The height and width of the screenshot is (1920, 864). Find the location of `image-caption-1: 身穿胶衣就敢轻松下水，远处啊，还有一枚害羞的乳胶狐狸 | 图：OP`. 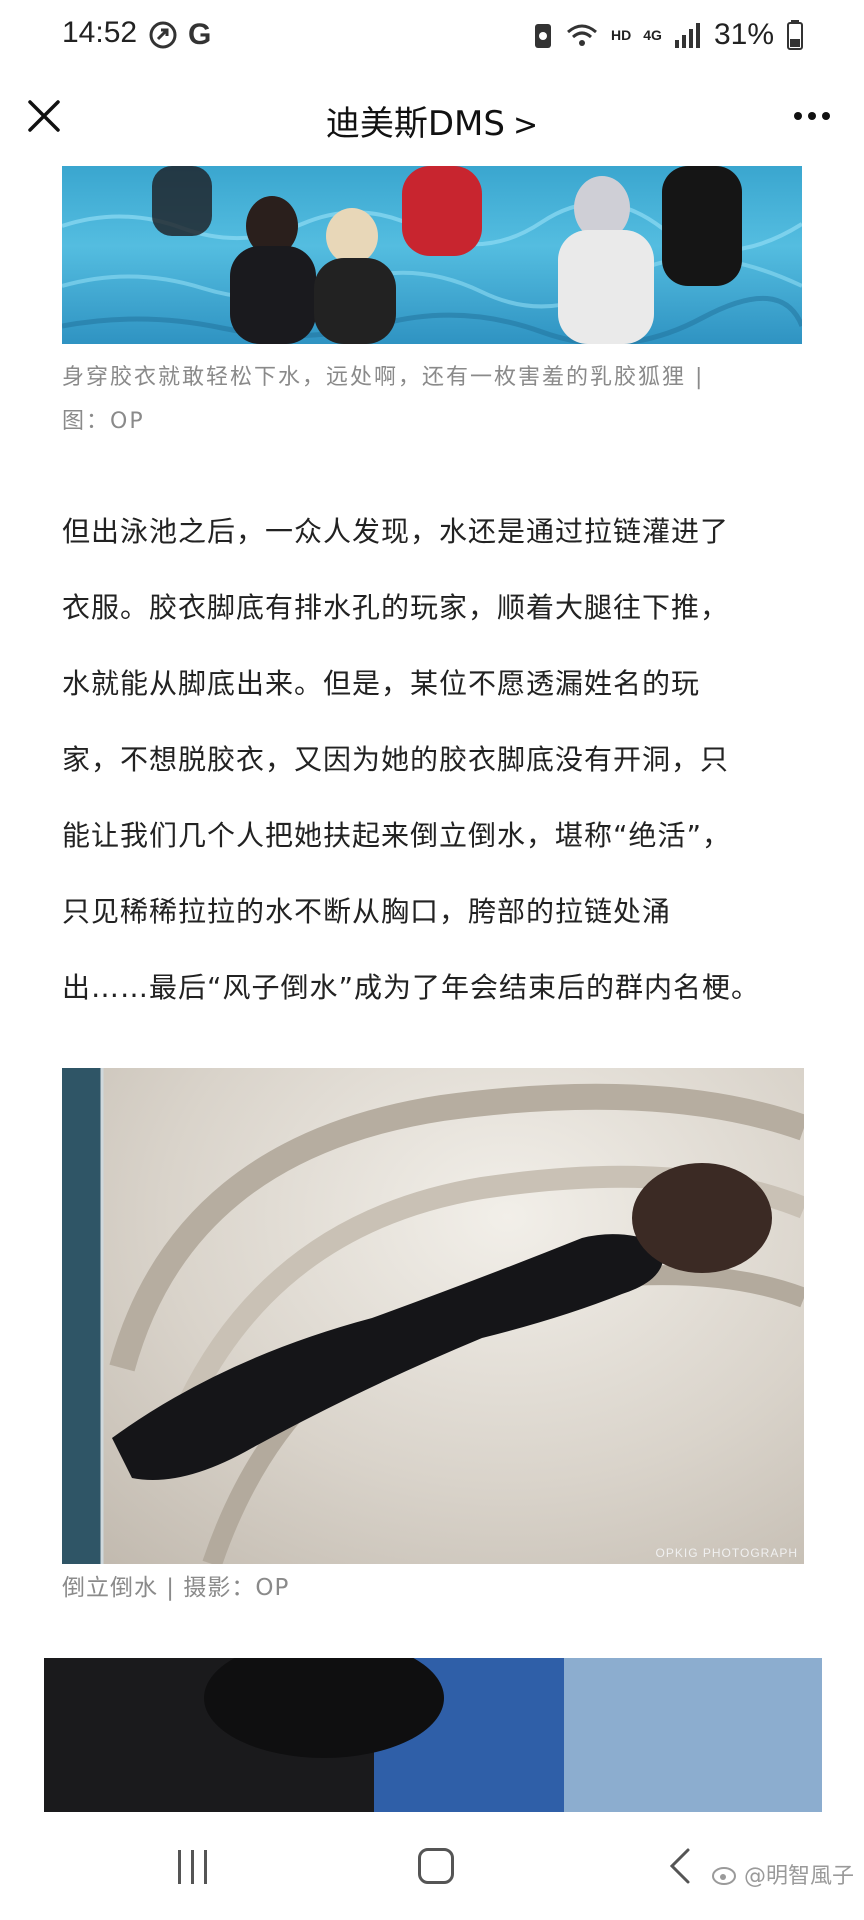

image-caption-1: 身穿胶衣就敢轻松下水，远处啊，还有一枚害羞的乳胶狐狸 | 图：OP is located at coordinates (434, 400).